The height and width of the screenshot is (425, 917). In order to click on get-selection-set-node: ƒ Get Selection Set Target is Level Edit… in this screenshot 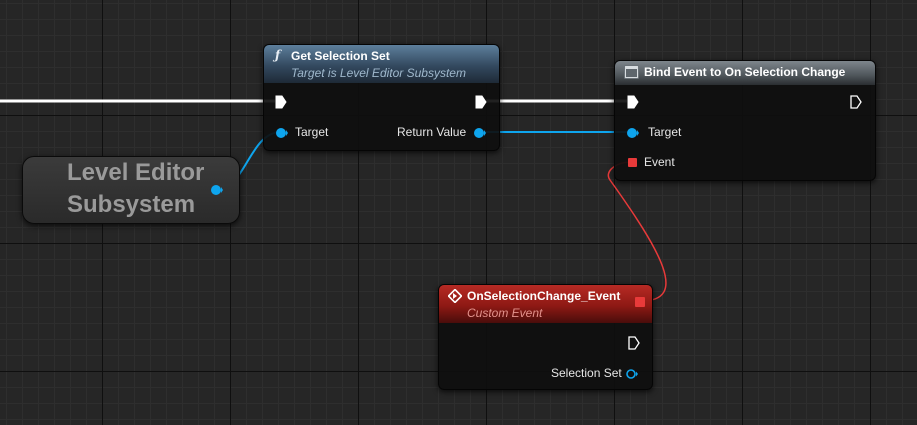, I will do `click(381, 97)`.